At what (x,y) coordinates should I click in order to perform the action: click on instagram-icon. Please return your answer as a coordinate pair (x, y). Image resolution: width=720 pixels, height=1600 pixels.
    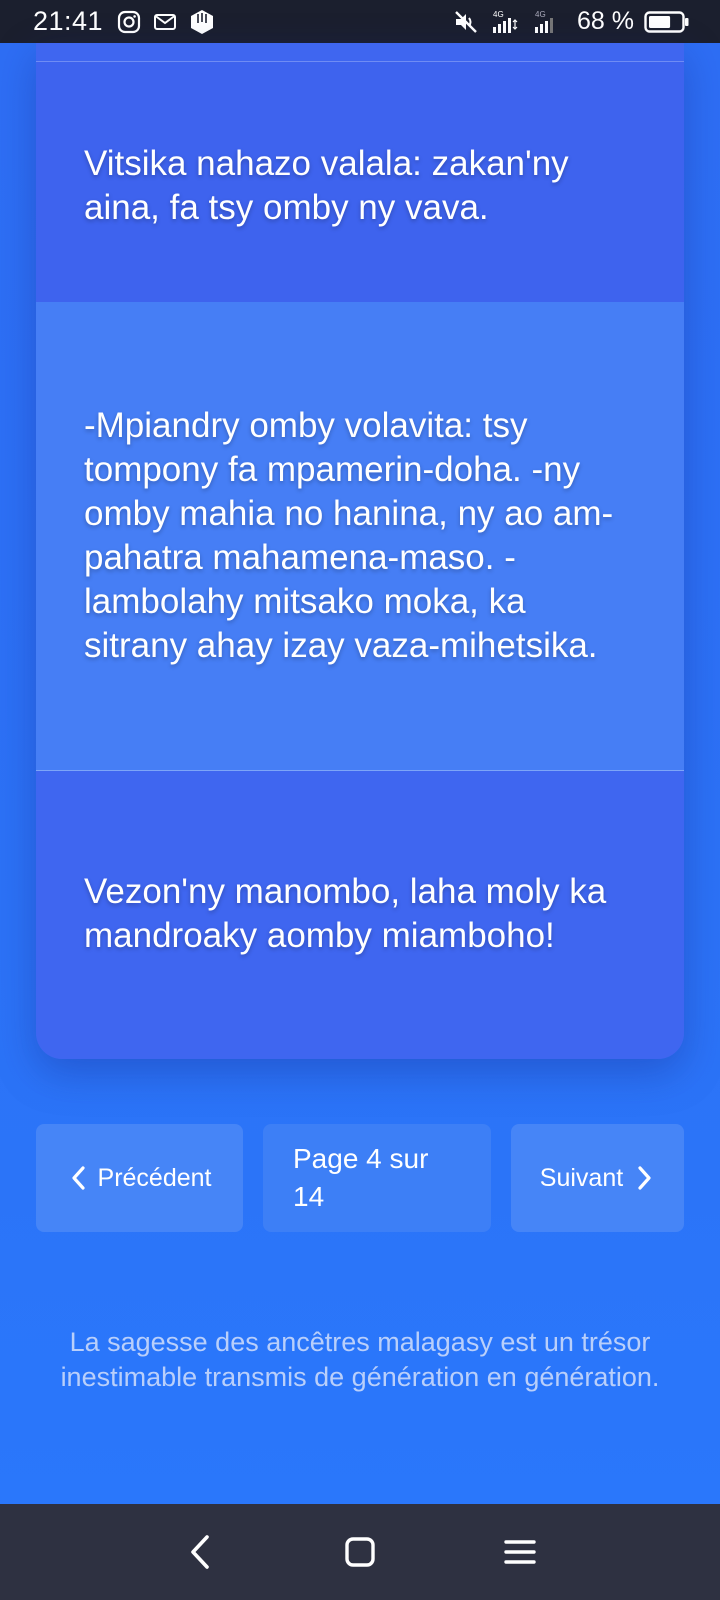
    Looking at the image, I should click on (129, 22).